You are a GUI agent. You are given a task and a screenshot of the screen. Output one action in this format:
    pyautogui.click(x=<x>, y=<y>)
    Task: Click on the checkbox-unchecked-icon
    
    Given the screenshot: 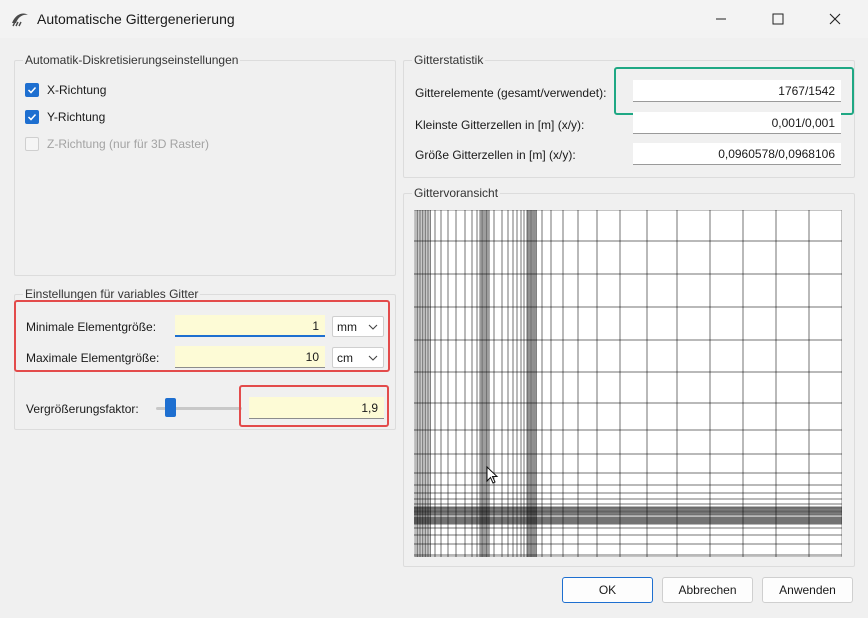 What is the action you would take?
    pyautogui.click(x=32, y=144)
    